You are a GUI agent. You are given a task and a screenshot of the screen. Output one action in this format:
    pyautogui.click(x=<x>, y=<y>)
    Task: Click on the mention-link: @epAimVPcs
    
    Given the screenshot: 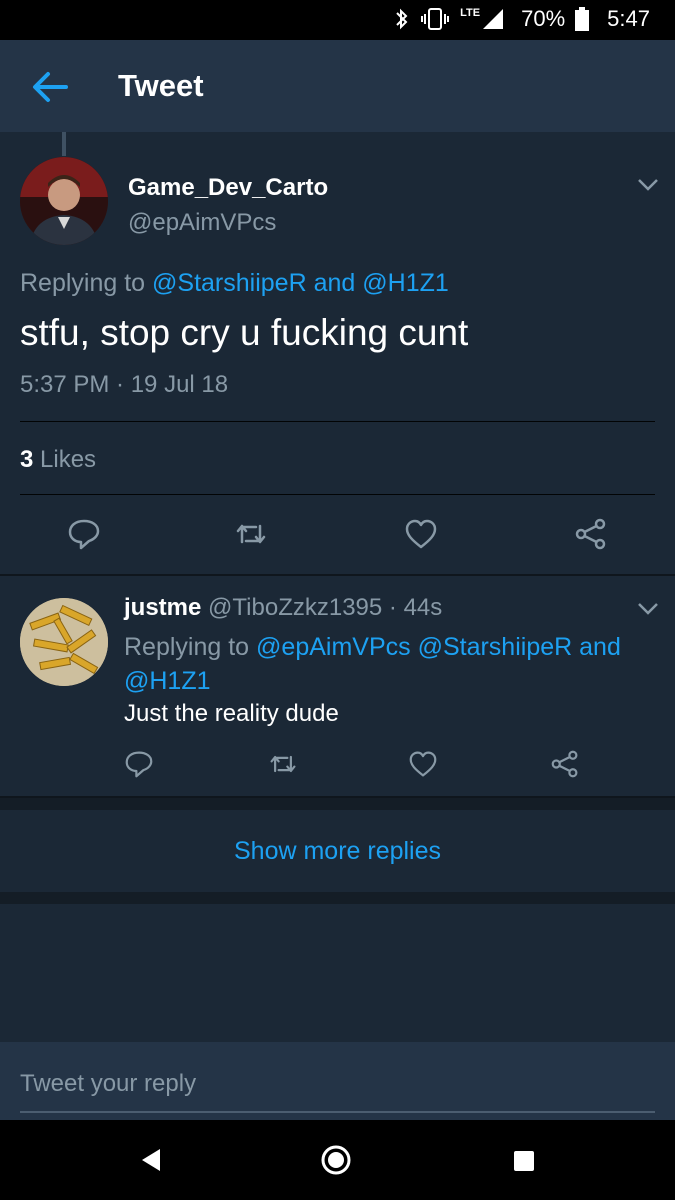 What is the action you would take?
    pyautogui.click(x=333, y=647)
    